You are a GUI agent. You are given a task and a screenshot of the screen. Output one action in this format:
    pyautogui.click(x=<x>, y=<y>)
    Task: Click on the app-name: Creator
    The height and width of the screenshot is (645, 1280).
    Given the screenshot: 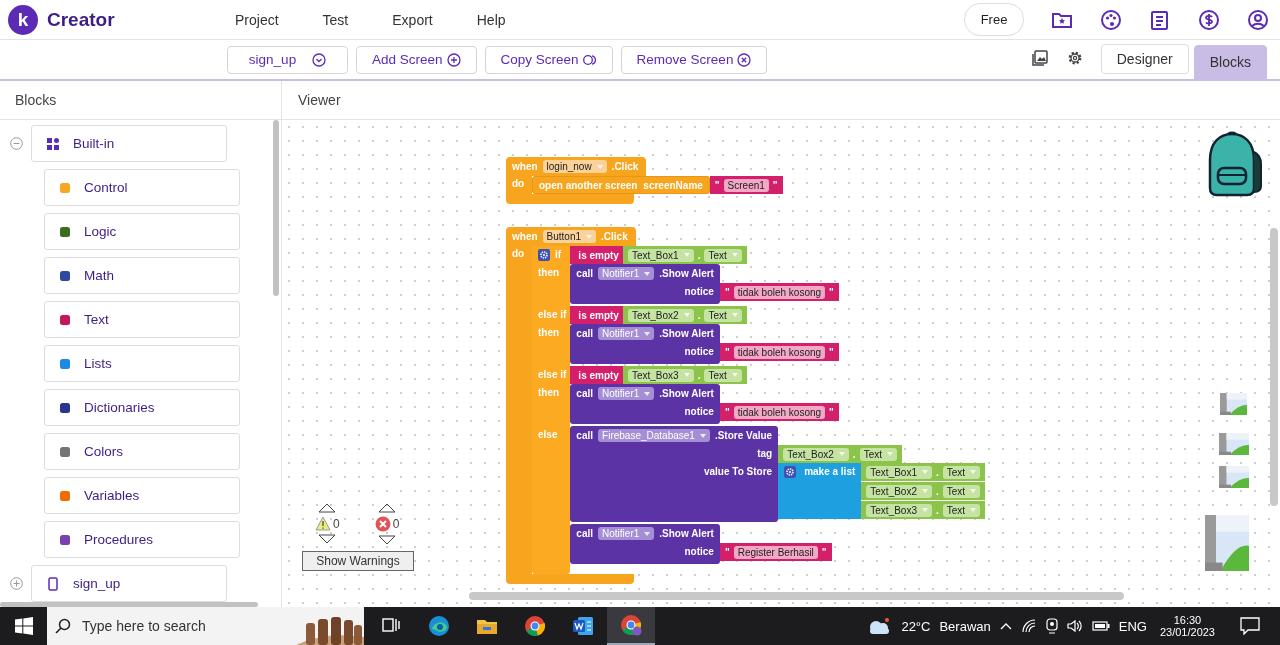 What is the action you would take?
    pyautogui.click(x=81, y=19)
    